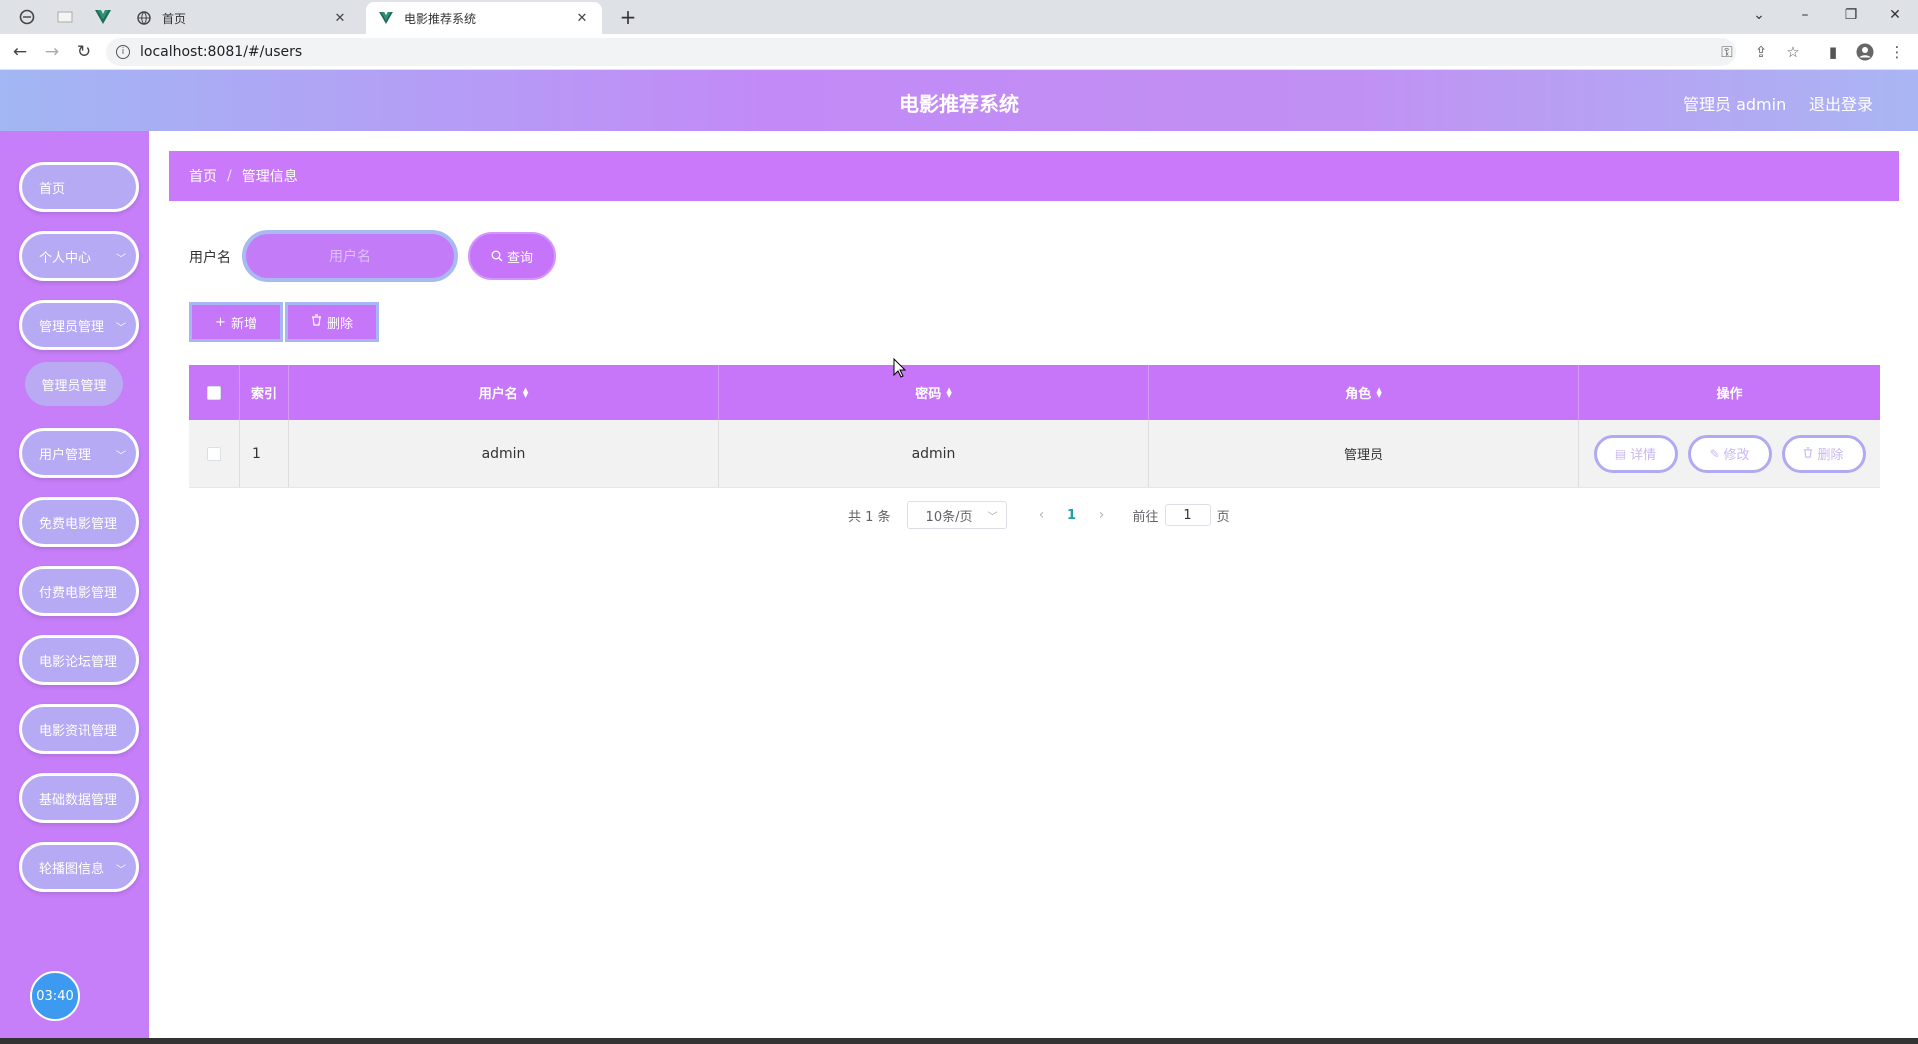 This screenshot has width=1918, height=1044. I want to click on cell-index: 1, so click(264, 453).